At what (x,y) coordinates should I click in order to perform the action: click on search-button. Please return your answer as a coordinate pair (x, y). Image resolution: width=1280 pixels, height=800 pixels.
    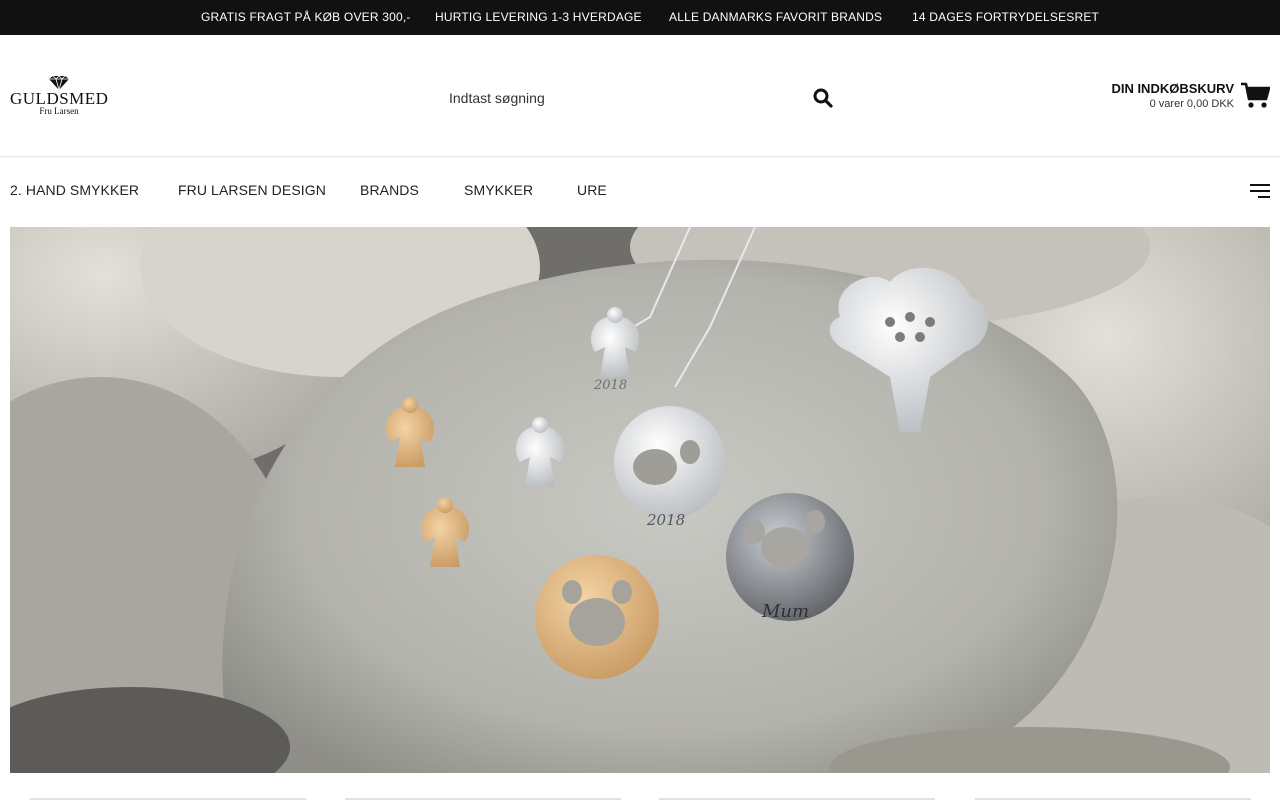
    Looking at the image, I should click on (823, 99).